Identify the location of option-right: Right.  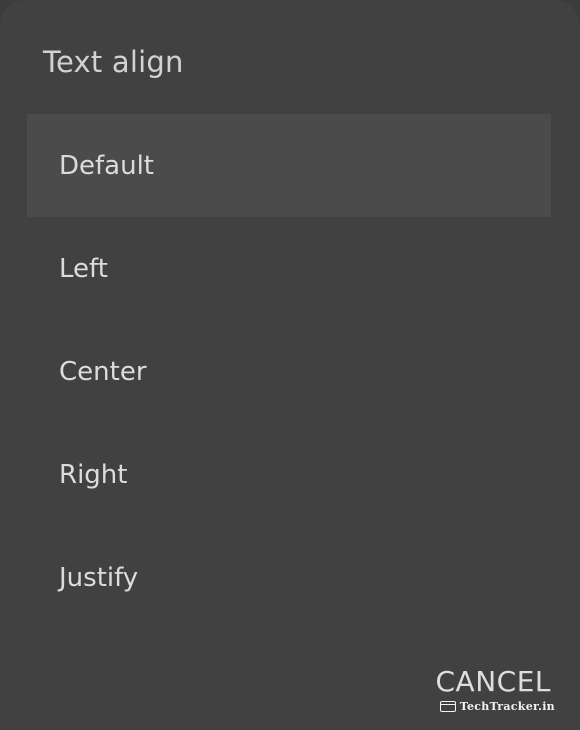
(289, 474).